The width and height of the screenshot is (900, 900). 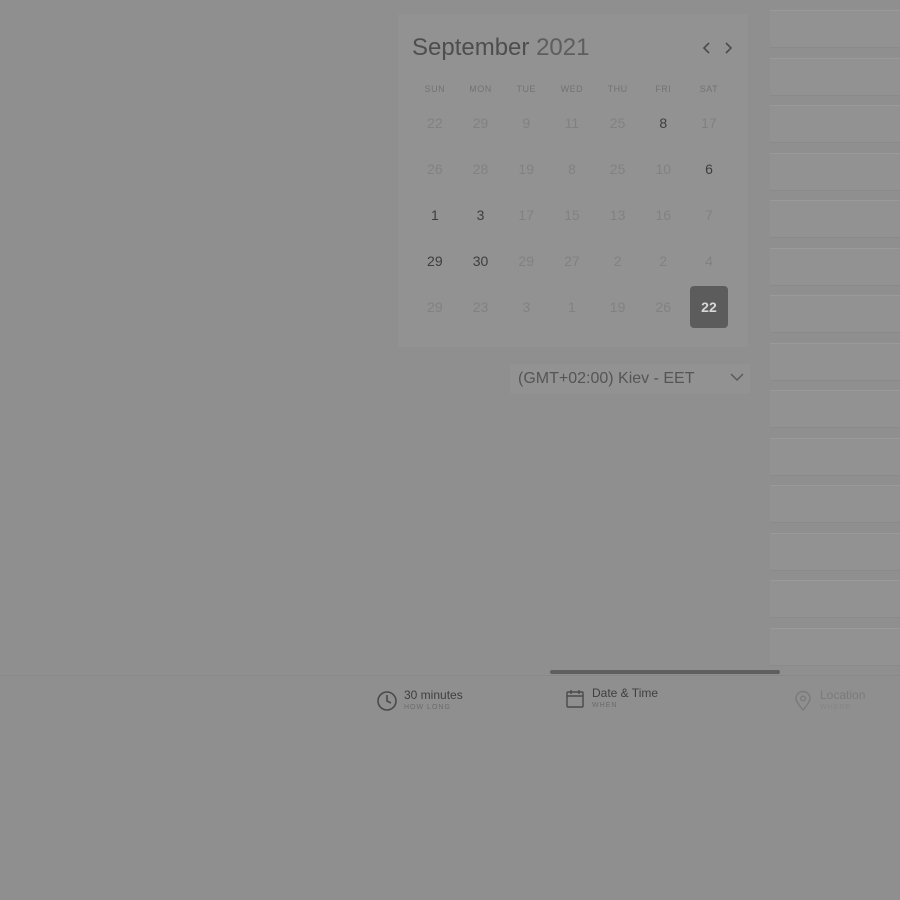 I want to click on day-number: 11, so click(x=572, y=123).